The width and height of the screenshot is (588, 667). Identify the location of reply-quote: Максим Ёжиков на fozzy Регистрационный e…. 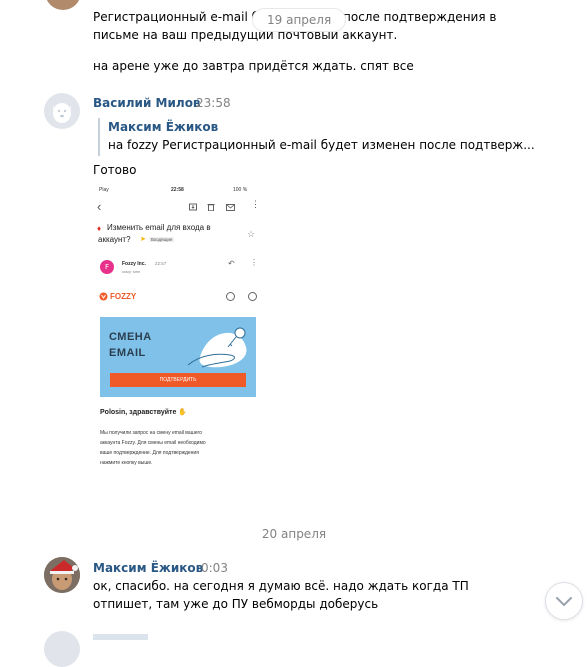
(316, 137).